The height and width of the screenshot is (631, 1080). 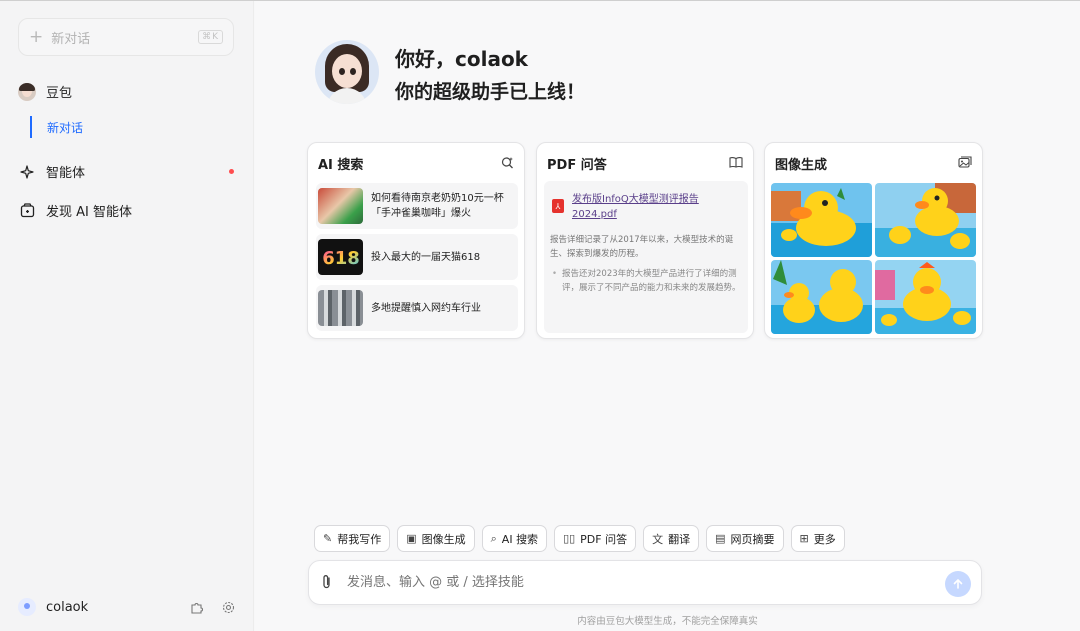 I want to click on pen-icon: ✎, so click(x=328, y=538).